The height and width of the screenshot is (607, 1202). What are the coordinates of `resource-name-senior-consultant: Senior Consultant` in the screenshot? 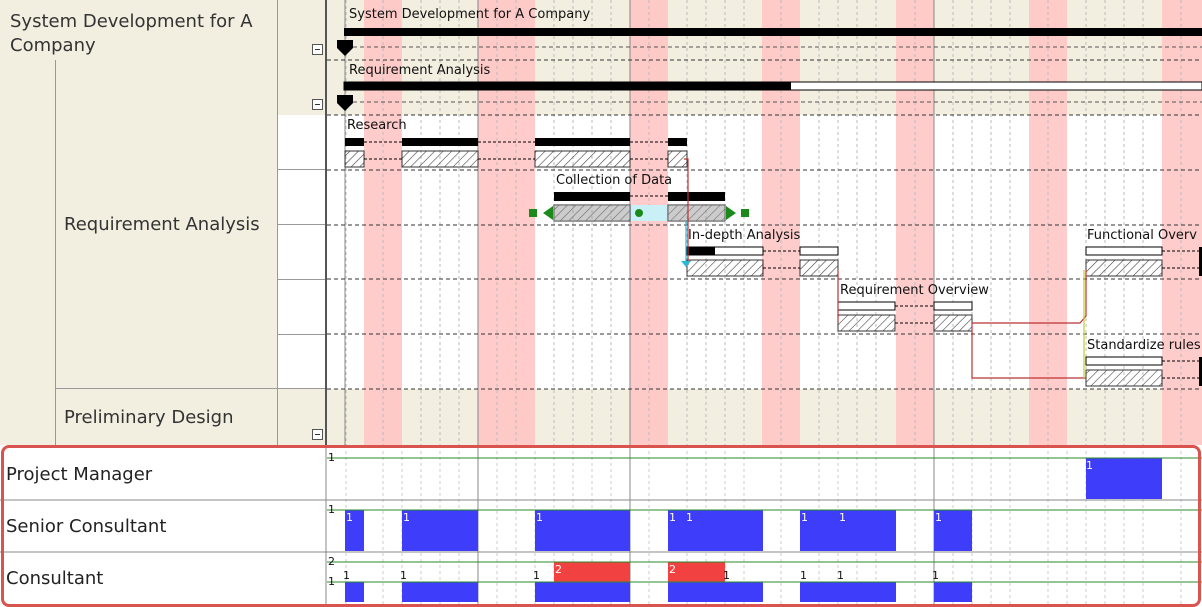 It's located at (86, 526).